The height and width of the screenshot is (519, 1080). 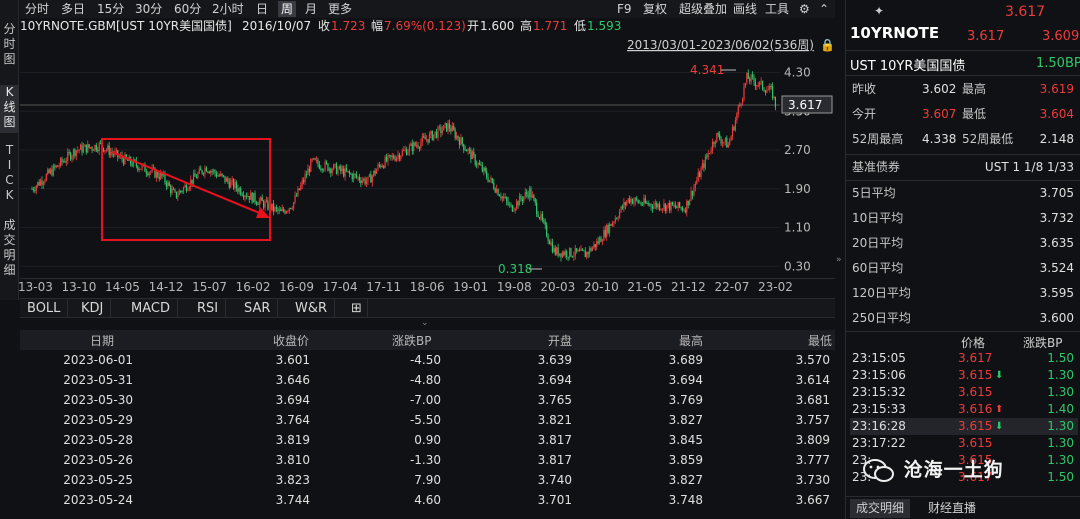 I want to click on nav-kline: K线图, so click(x=9, y=109).